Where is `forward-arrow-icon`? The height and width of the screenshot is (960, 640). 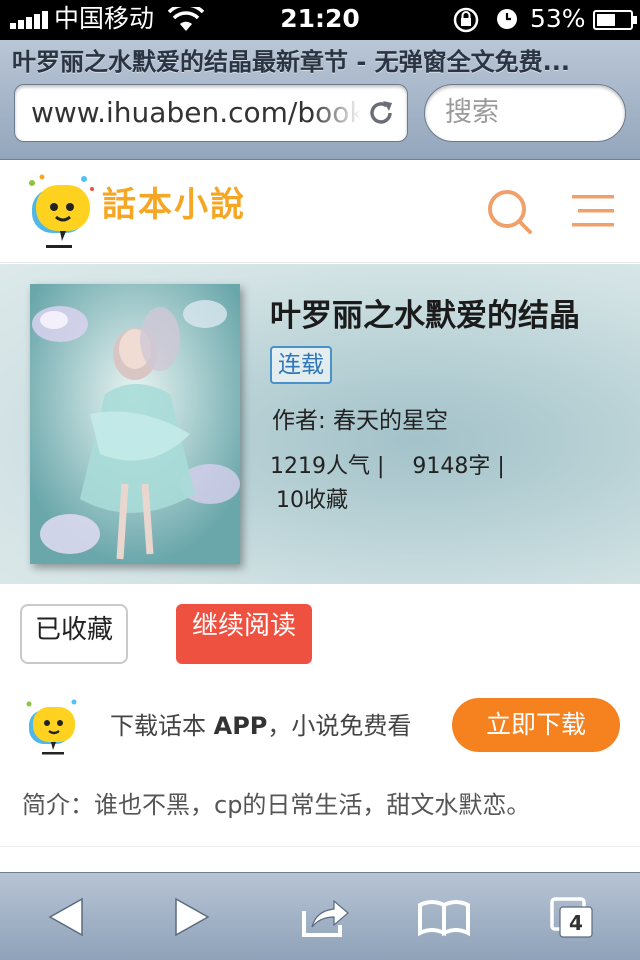 forward-arrow-icon is located at coordinates (192, 917).